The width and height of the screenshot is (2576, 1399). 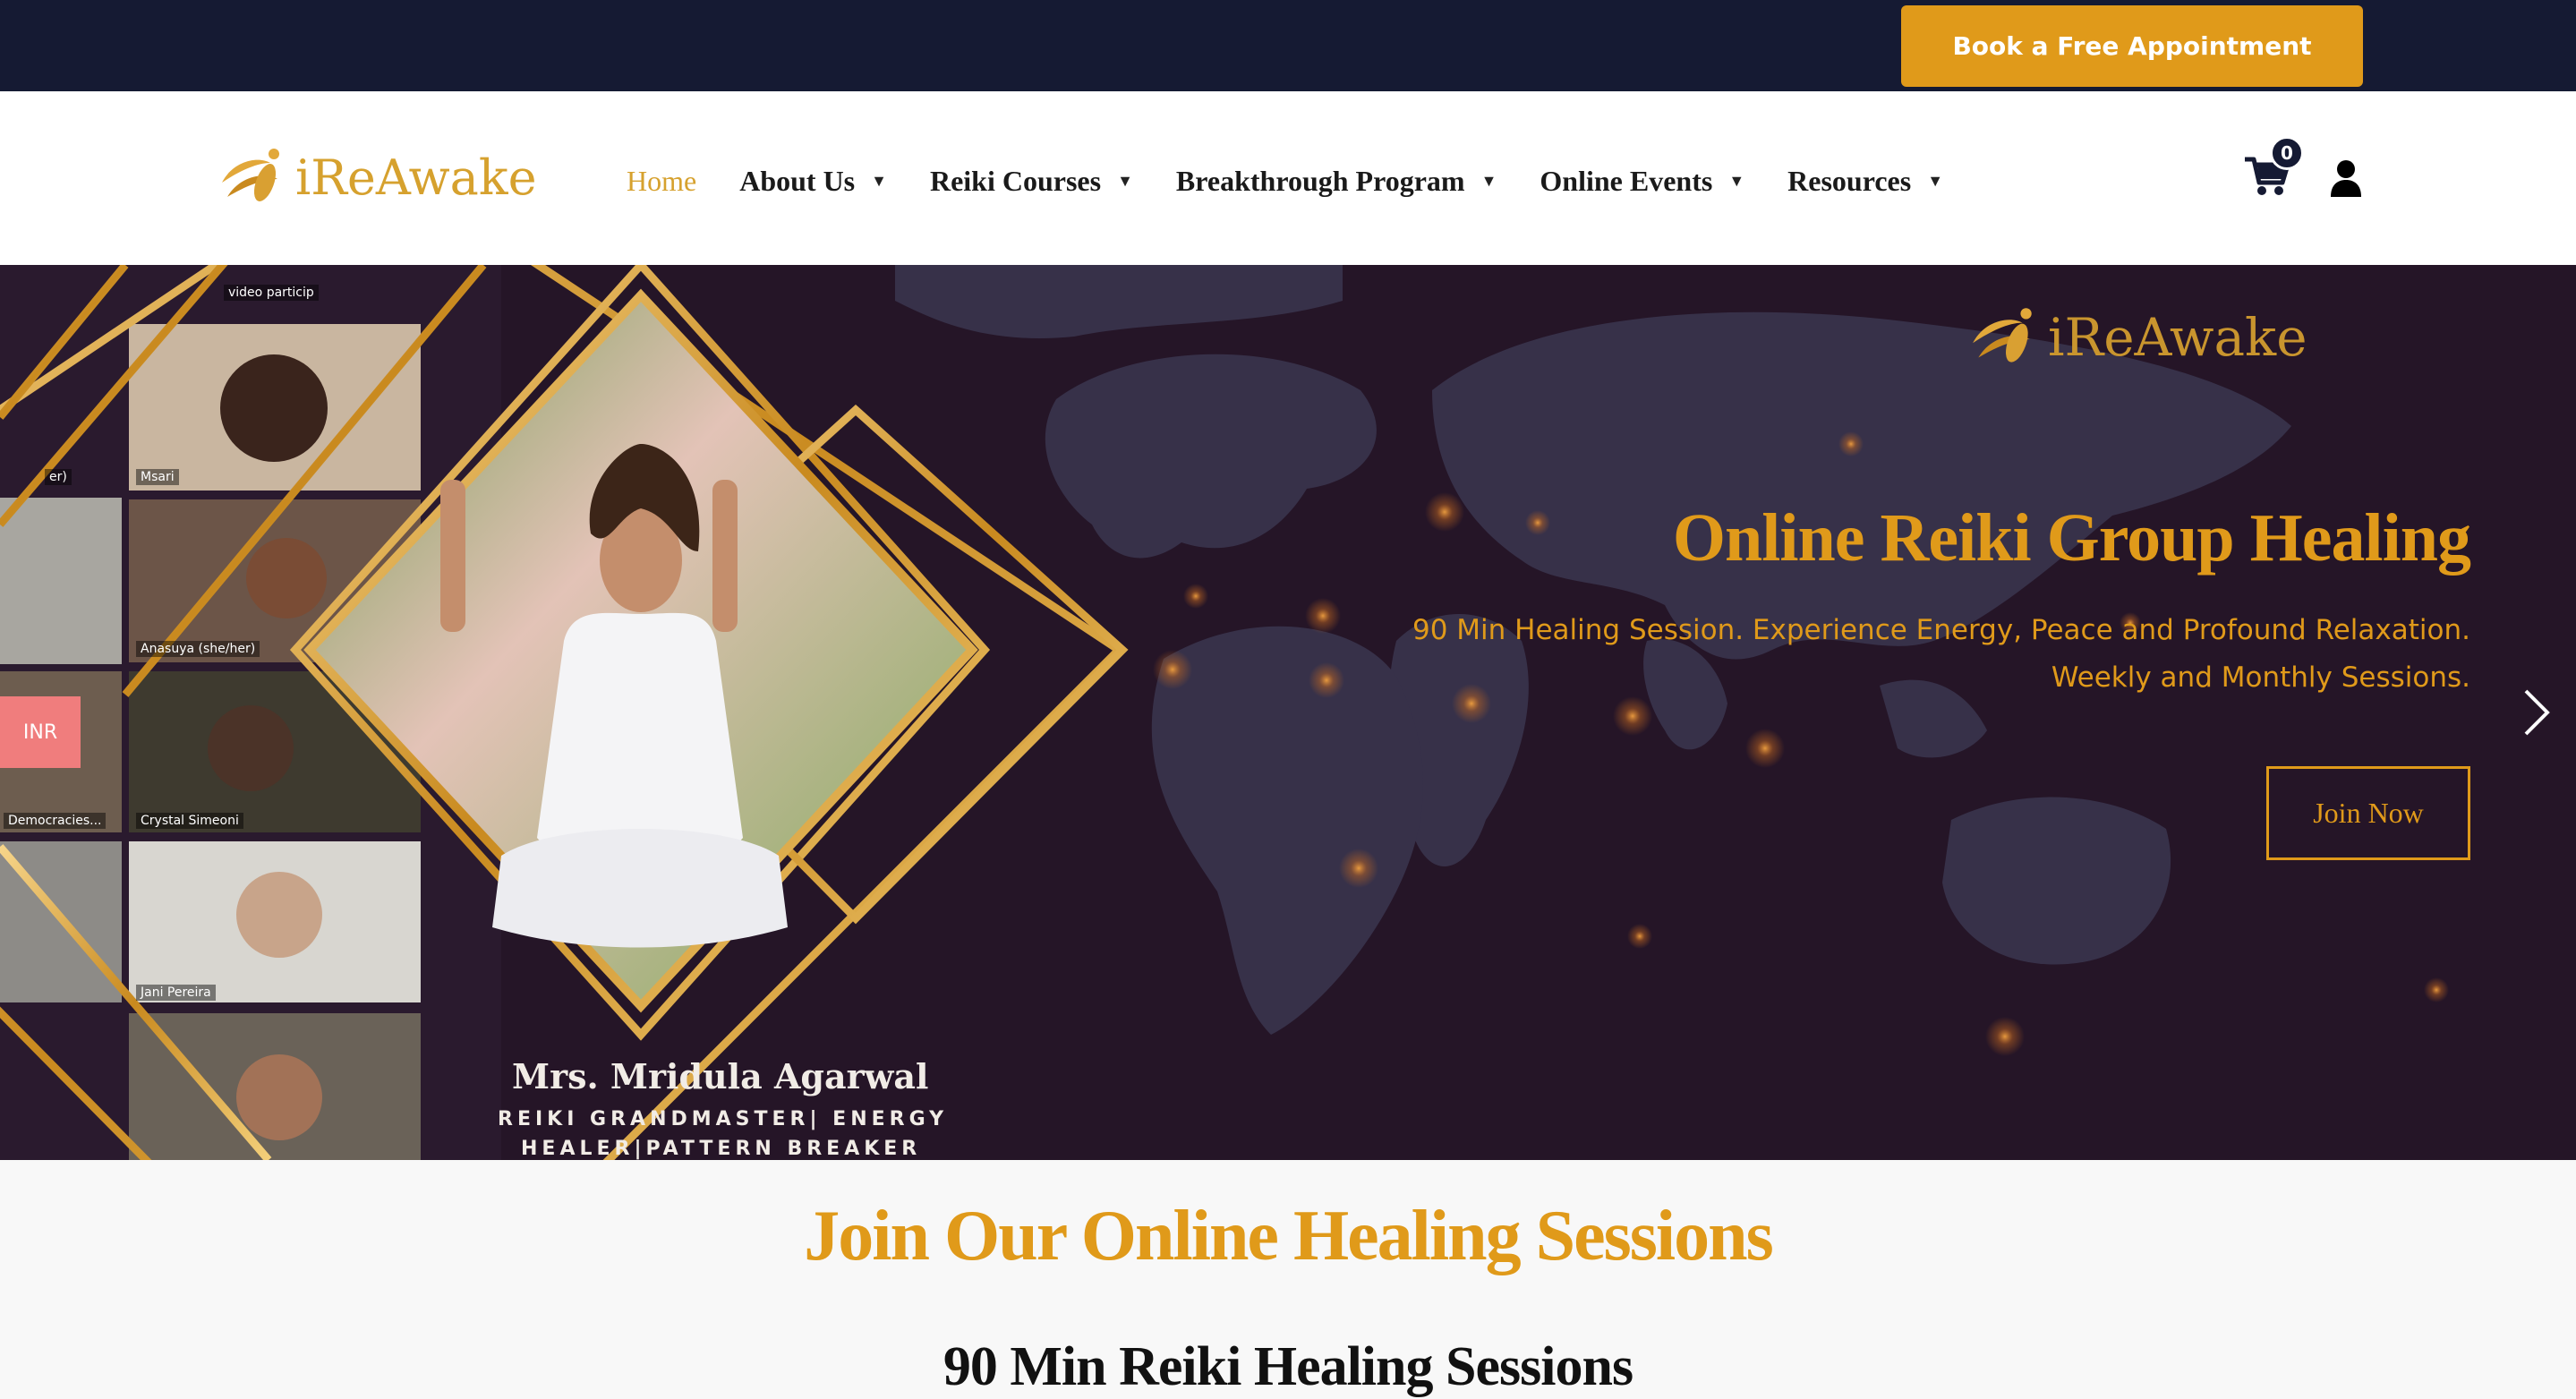 I want to click on hero-title: Online Reiki Group Healing, so click(x=2071, y=538).